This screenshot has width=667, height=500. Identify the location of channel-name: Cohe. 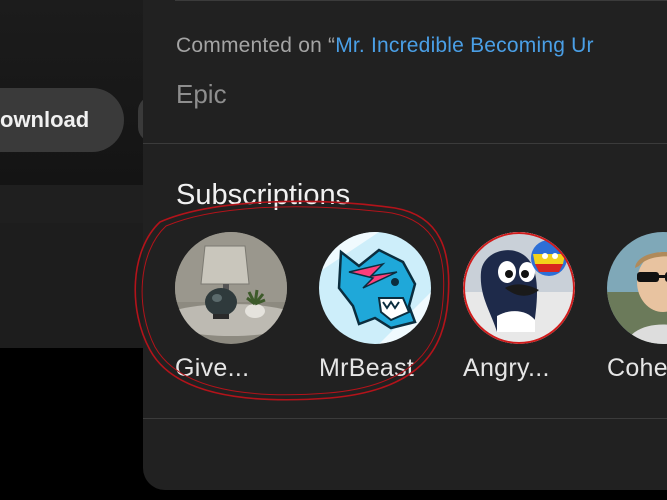
(637, 368).